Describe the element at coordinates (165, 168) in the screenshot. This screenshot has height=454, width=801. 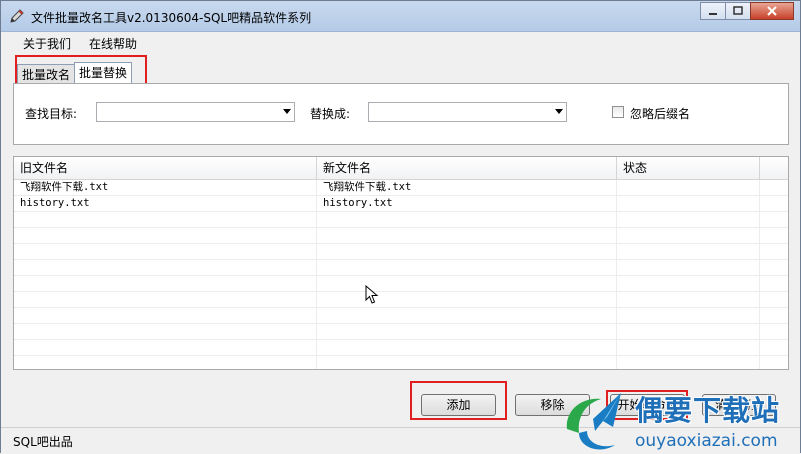
I see `column-header-old-name: 旧文件名` at that location.